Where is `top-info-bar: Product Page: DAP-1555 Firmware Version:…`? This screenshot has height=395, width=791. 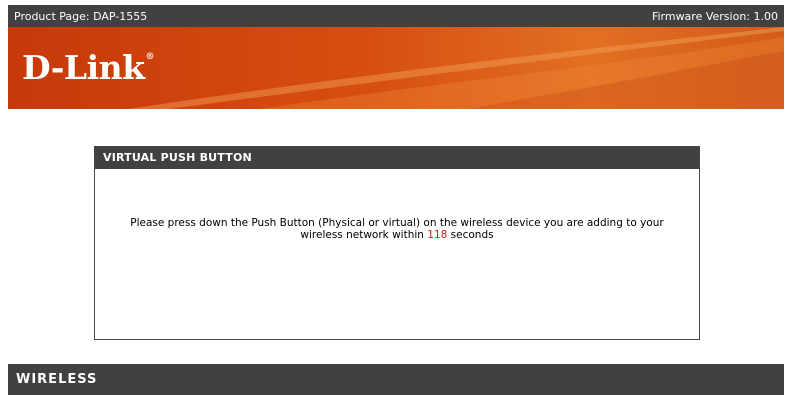 top-info-bar: Product Page: DAP-1555 Firmware Version:… is located at coordinates (396, 16).